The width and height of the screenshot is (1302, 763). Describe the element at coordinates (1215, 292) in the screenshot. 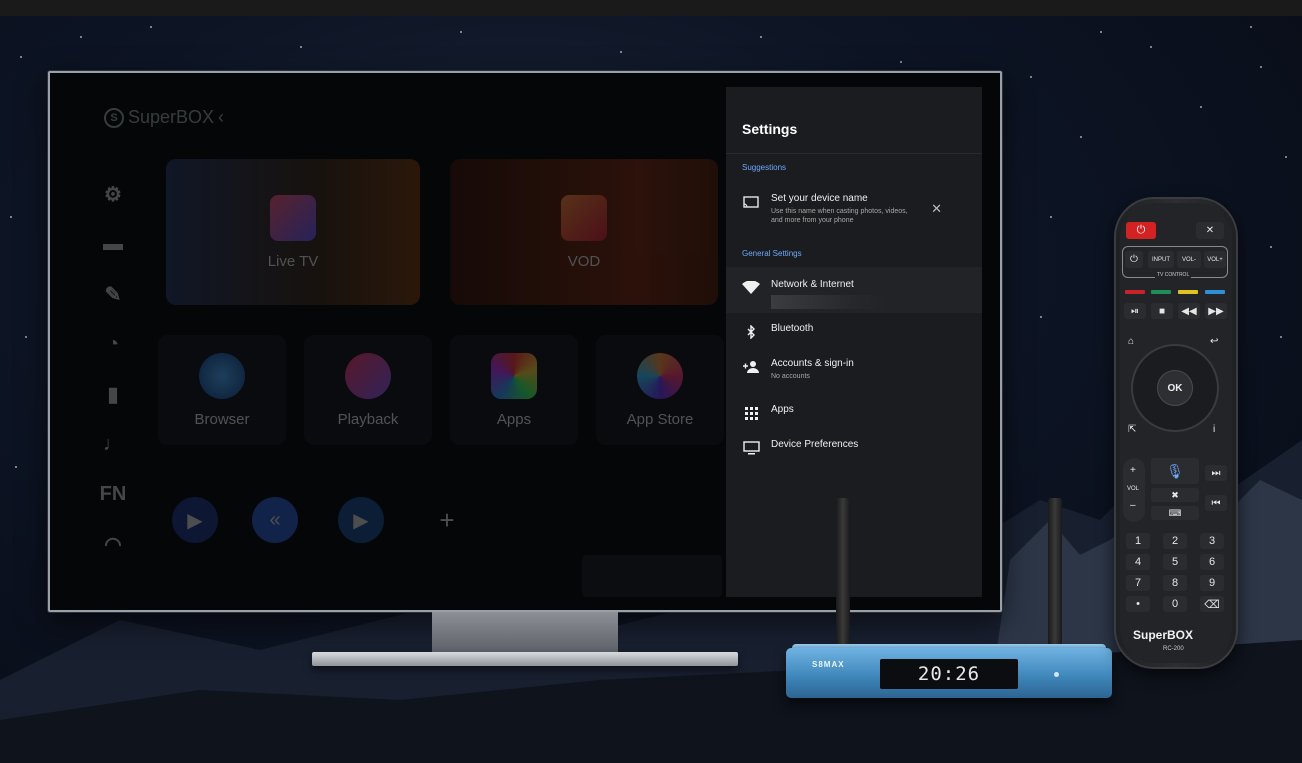

I see `blue-button` at that location.